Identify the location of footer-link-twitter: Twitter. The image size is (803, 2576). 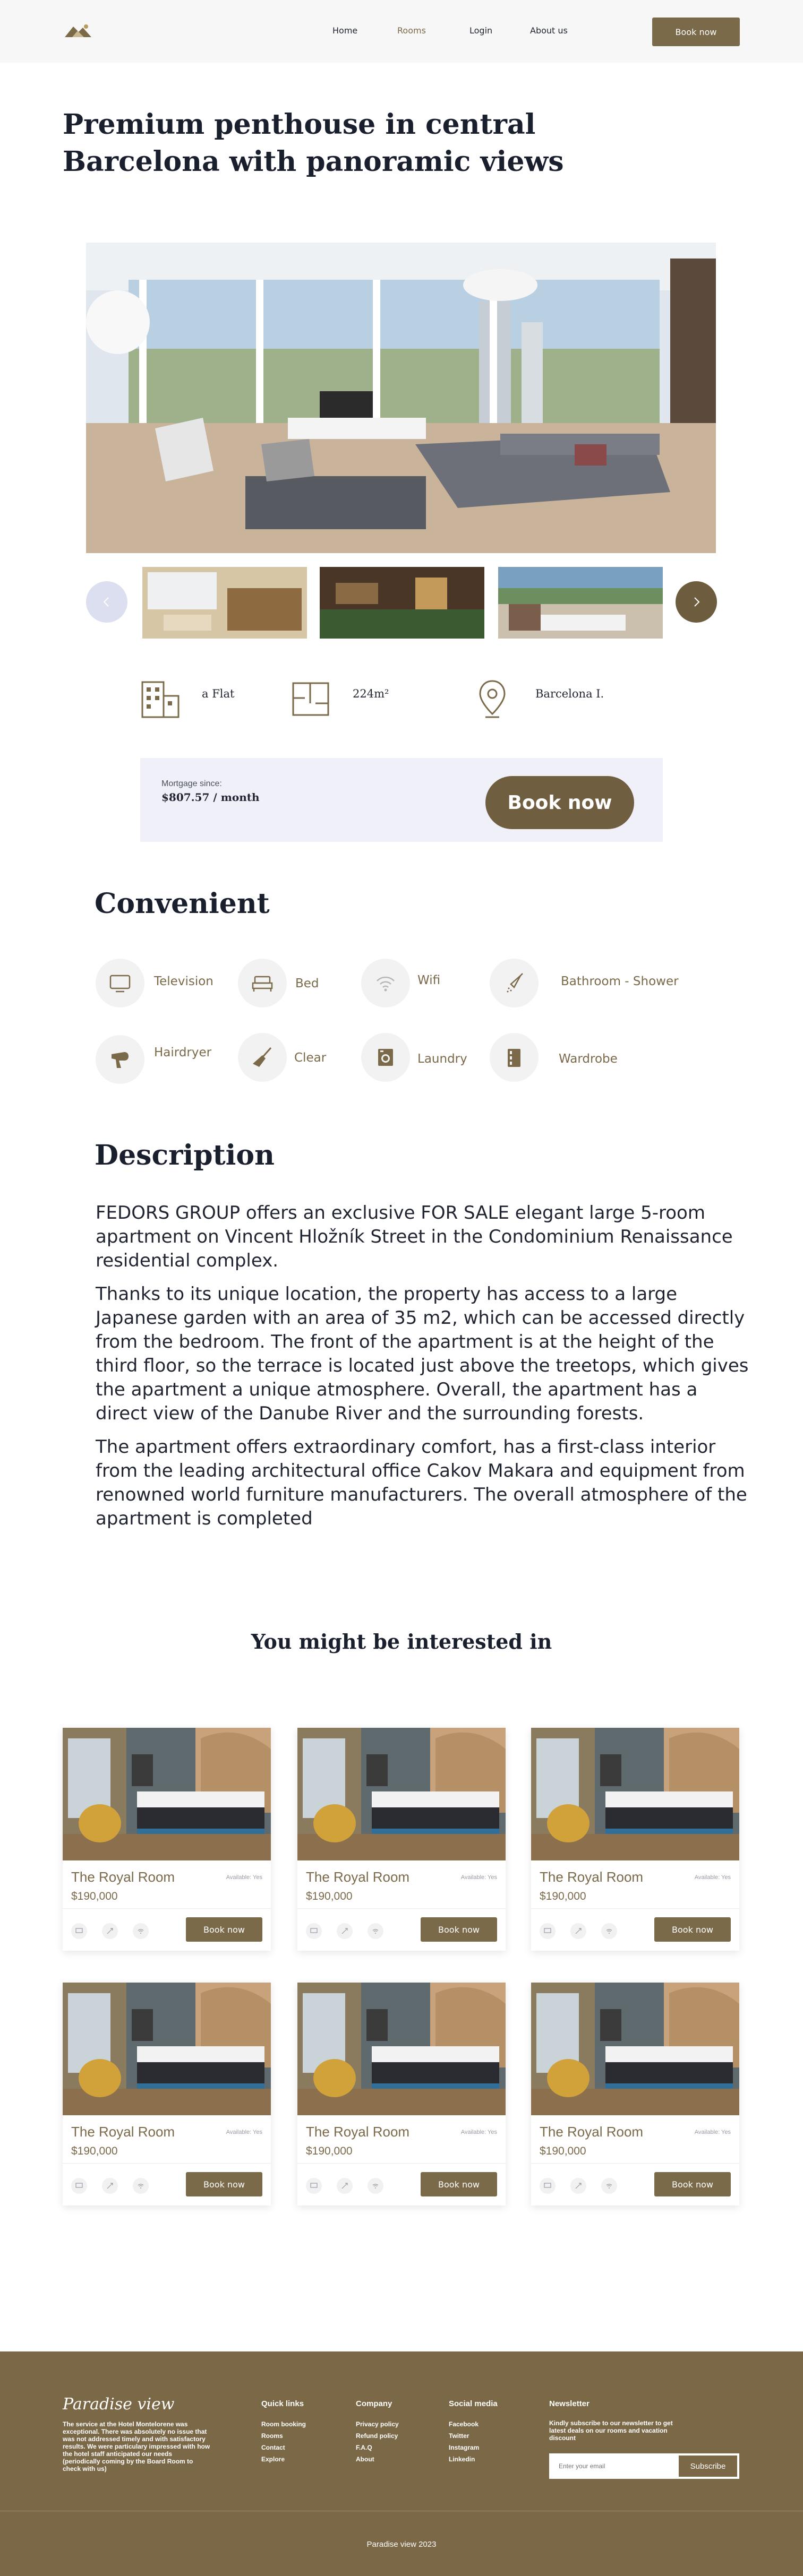
(459, 2436).